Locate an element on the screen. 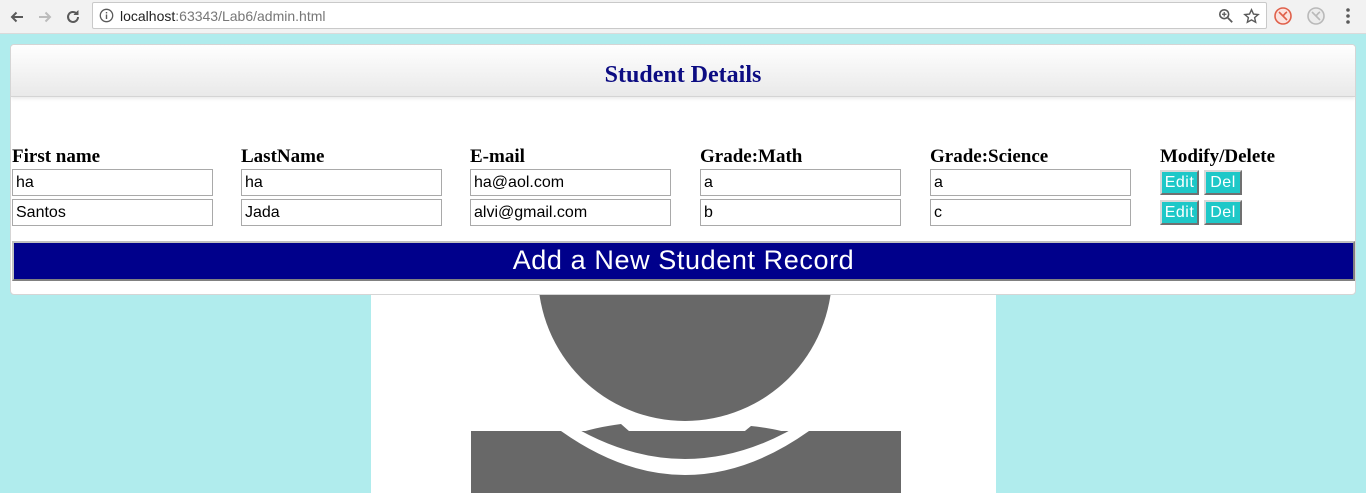  reload-button is located at coordinates (73, 17).